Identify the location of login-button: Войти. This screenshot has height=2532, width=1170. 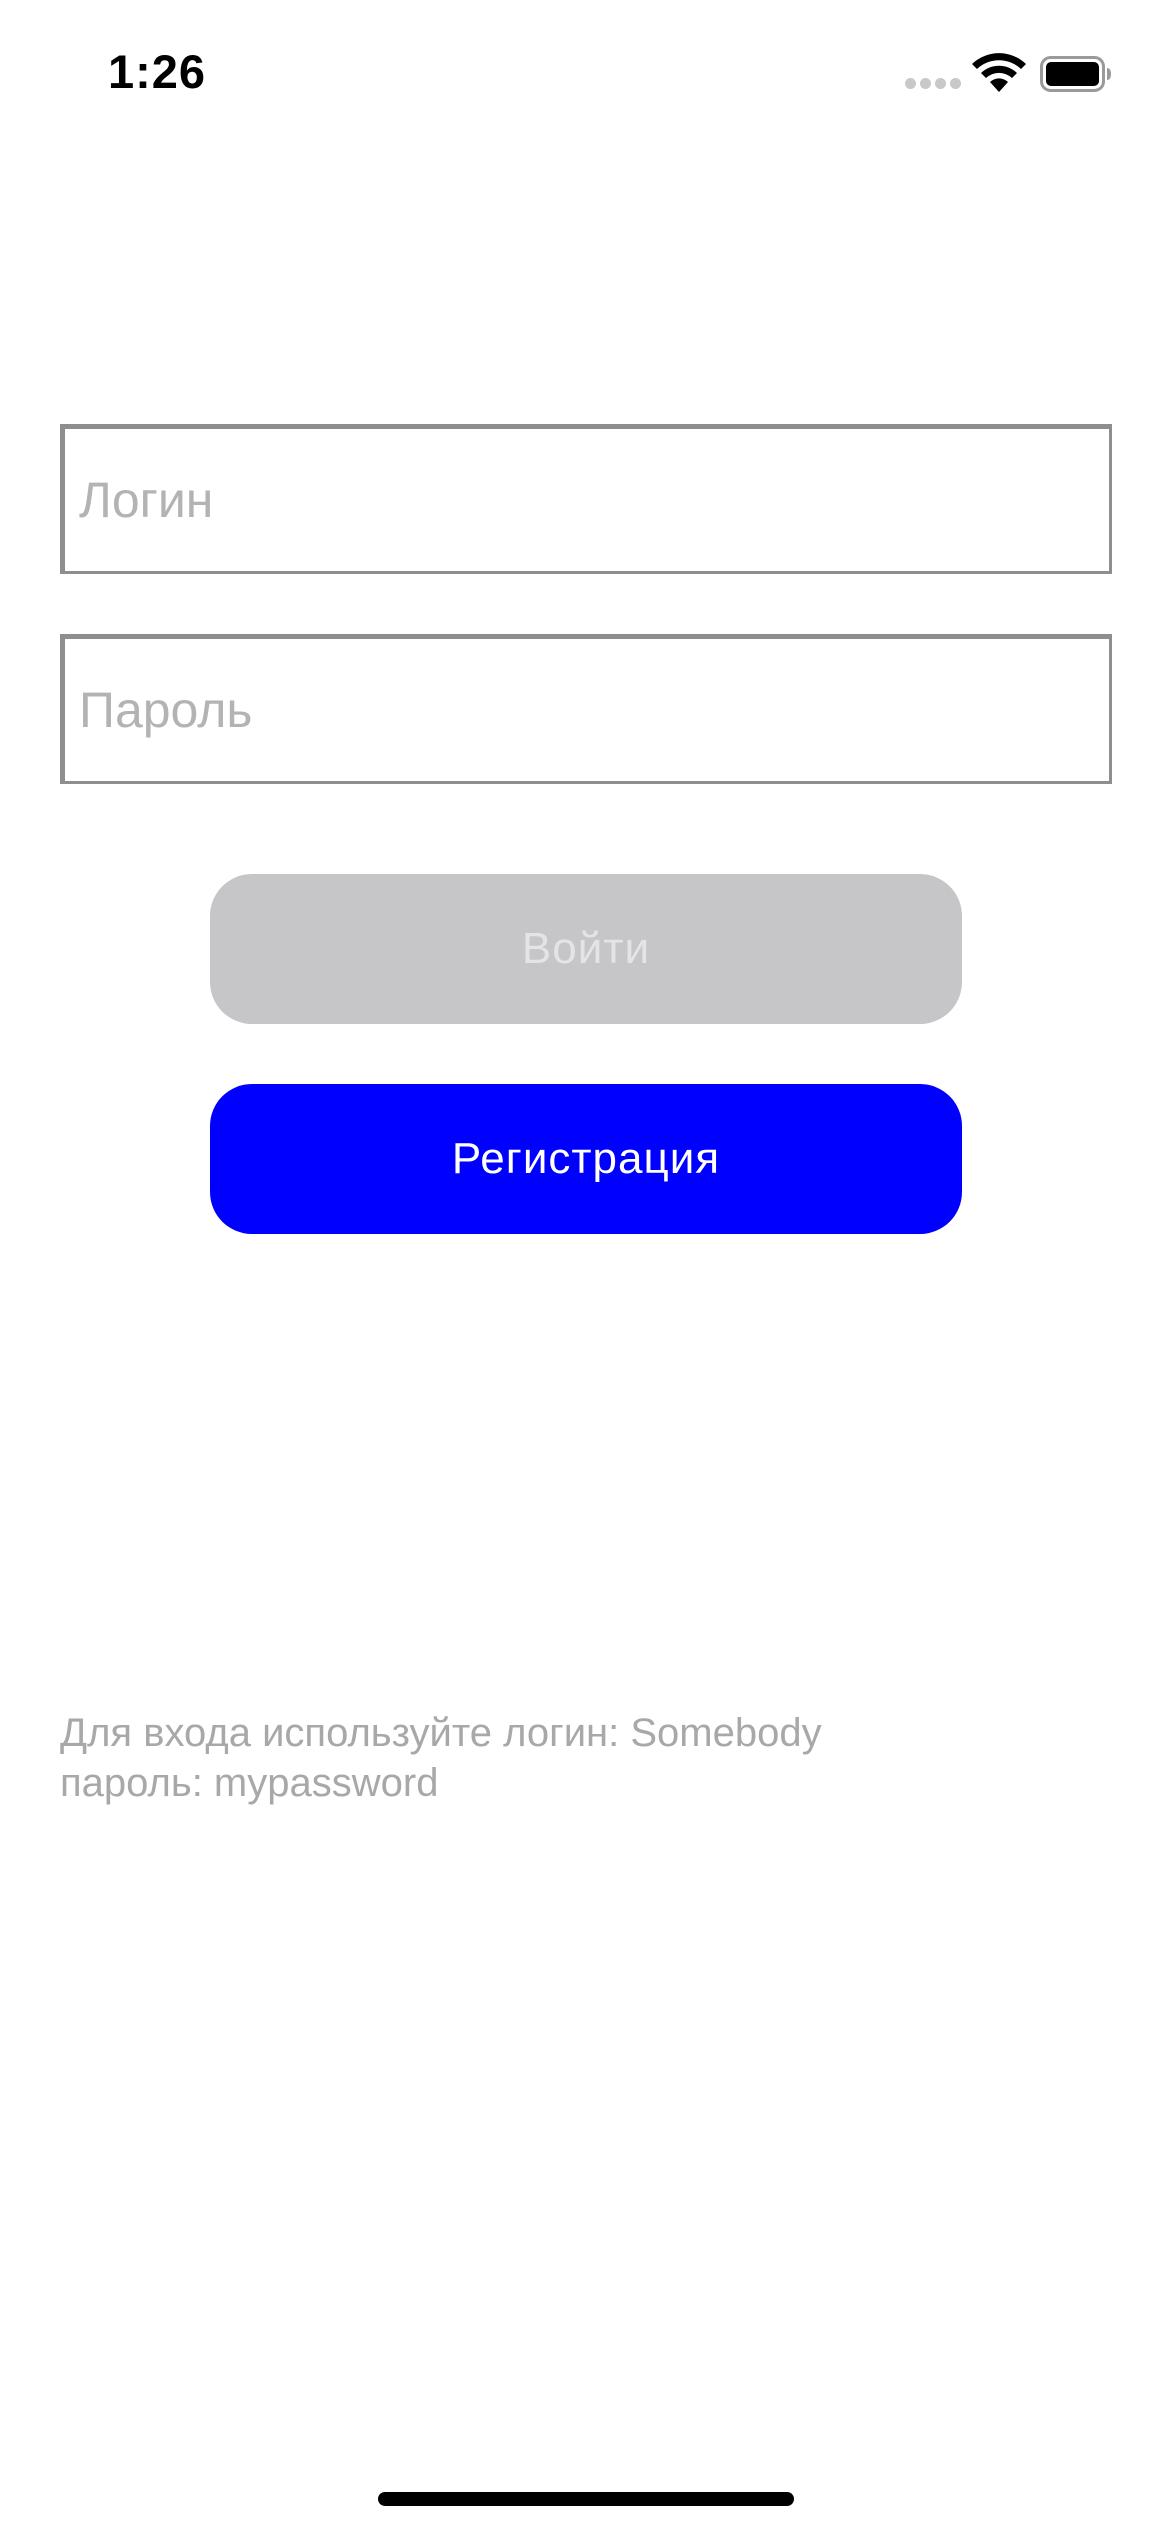
(586, 949).